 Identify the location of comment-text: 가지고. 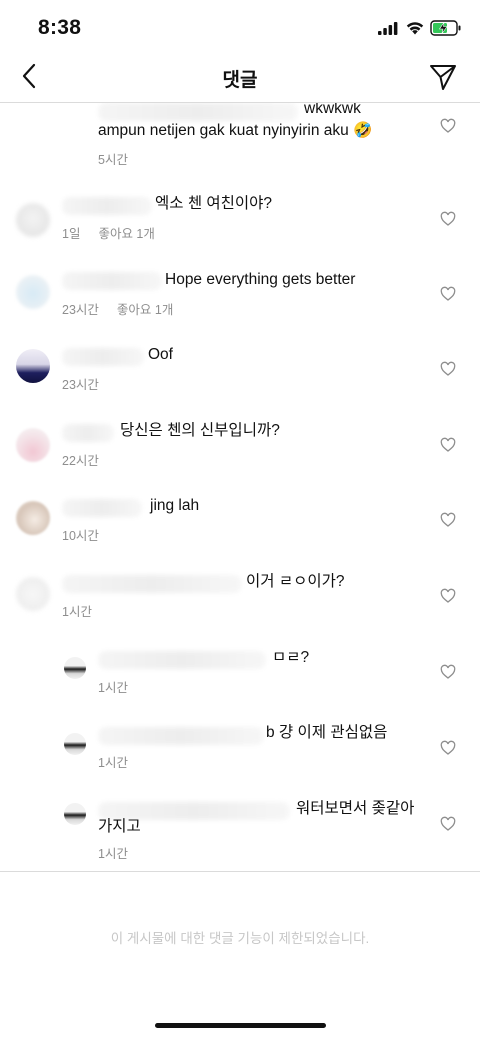
(119, 826).